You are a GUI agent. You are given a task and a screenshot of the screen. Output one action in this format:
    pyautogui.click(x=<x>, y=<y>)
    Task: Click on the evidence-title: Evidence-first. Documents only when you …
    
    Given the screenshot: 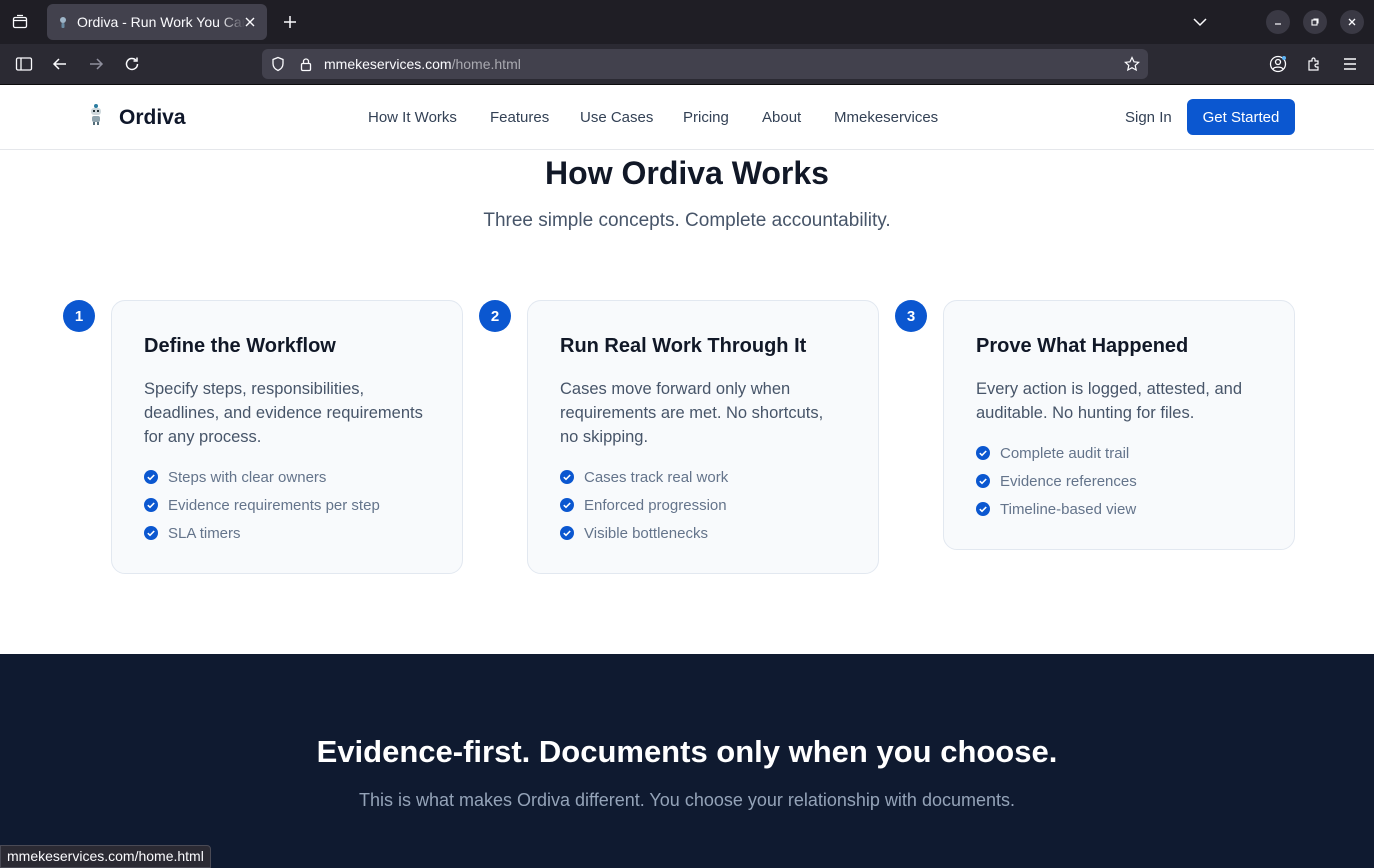 What is the action you would take?
    pyautogui.click(x=687, y=751)
    